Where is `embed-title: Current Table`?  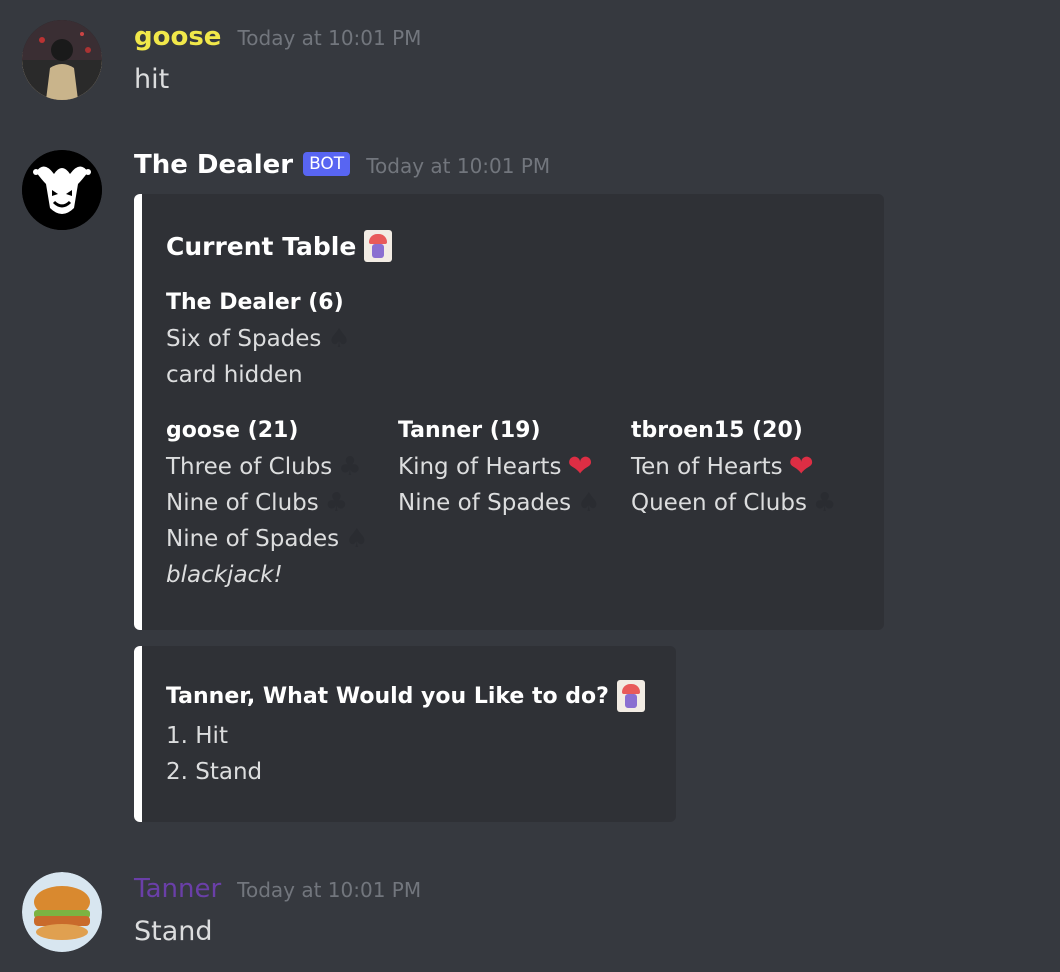
embed-title: Current Table is located at coordinates (279, 246).